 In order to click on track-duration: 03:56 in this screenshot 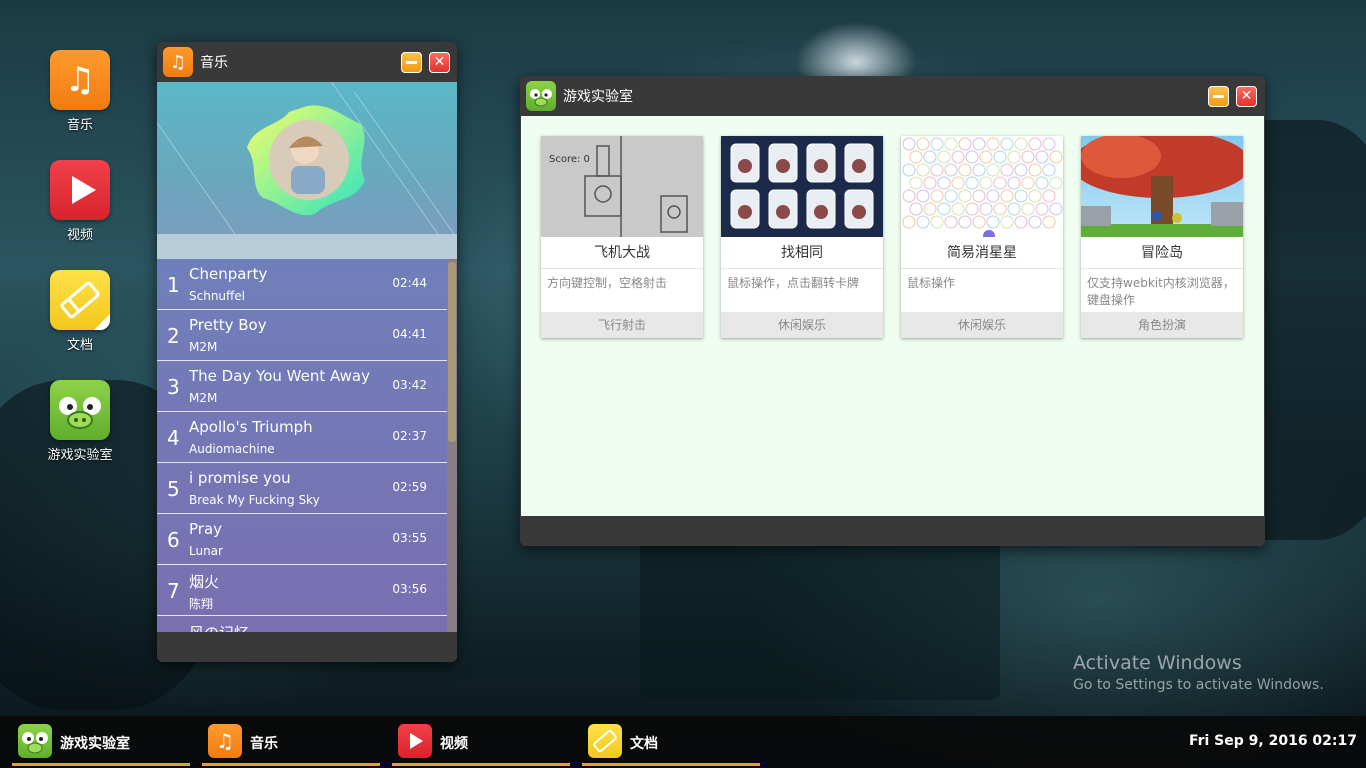, I will do `click(409, 589)`.